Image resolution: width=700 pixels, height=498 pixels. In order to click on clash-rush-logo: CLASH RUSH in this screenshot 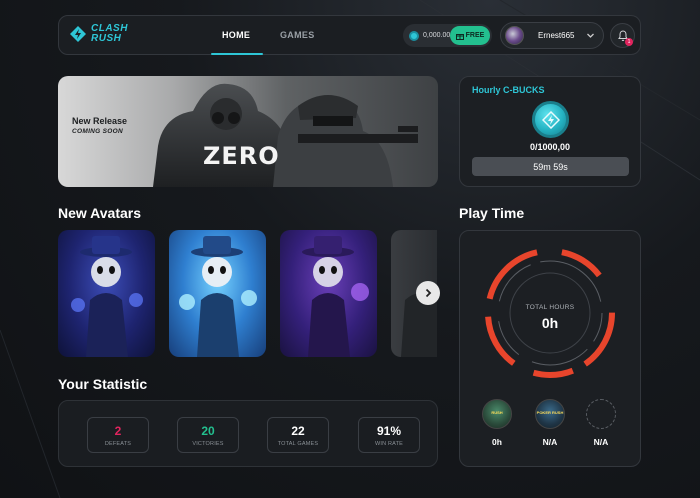, I will do `click(98, 34)`.